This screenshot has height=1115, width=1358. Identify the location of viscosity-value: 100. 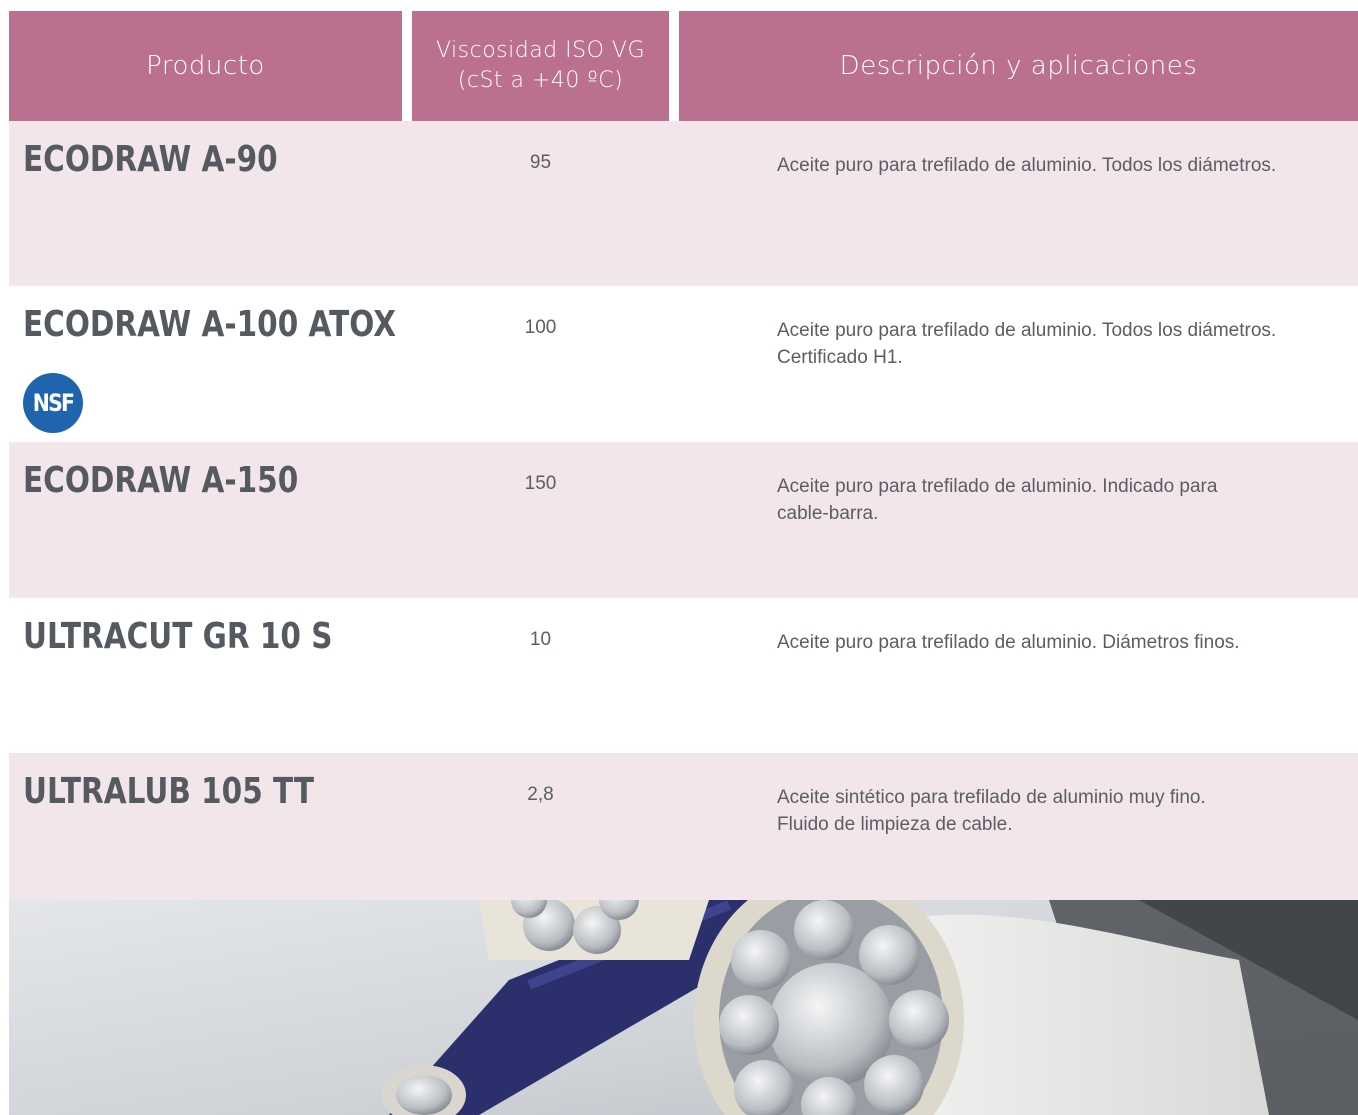
(540, 327).